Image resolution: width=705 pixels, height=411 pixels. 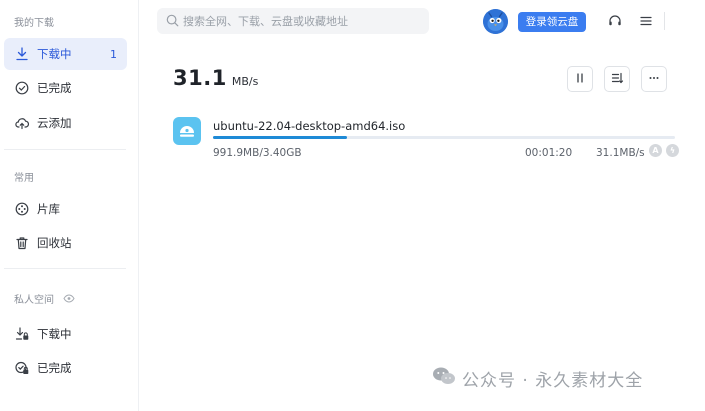 What do you see at coordinates (553, 381) in the screenshot?
I see `watermark-text: 公众号 · 永久素材大全` at bounding box center [553, 381].